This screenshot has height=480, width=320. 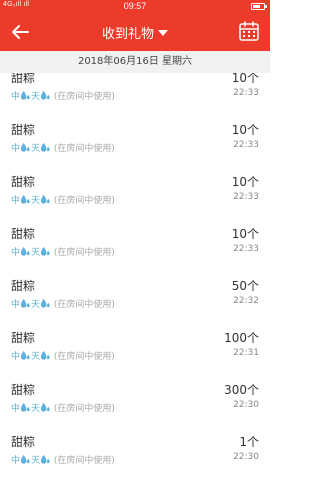 I want to click on calendar-icon, so click(x=249, y=31).